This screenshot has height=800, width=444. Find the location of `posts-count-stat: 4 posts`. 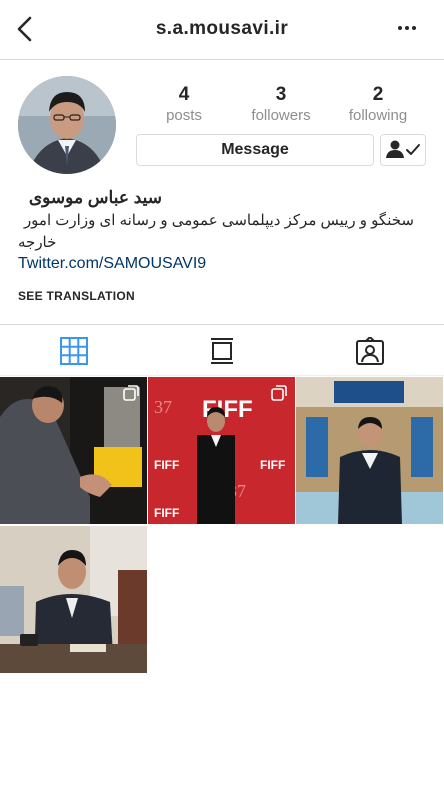

posts-count-stat: 4 posts is located at coordinates (184, 105).